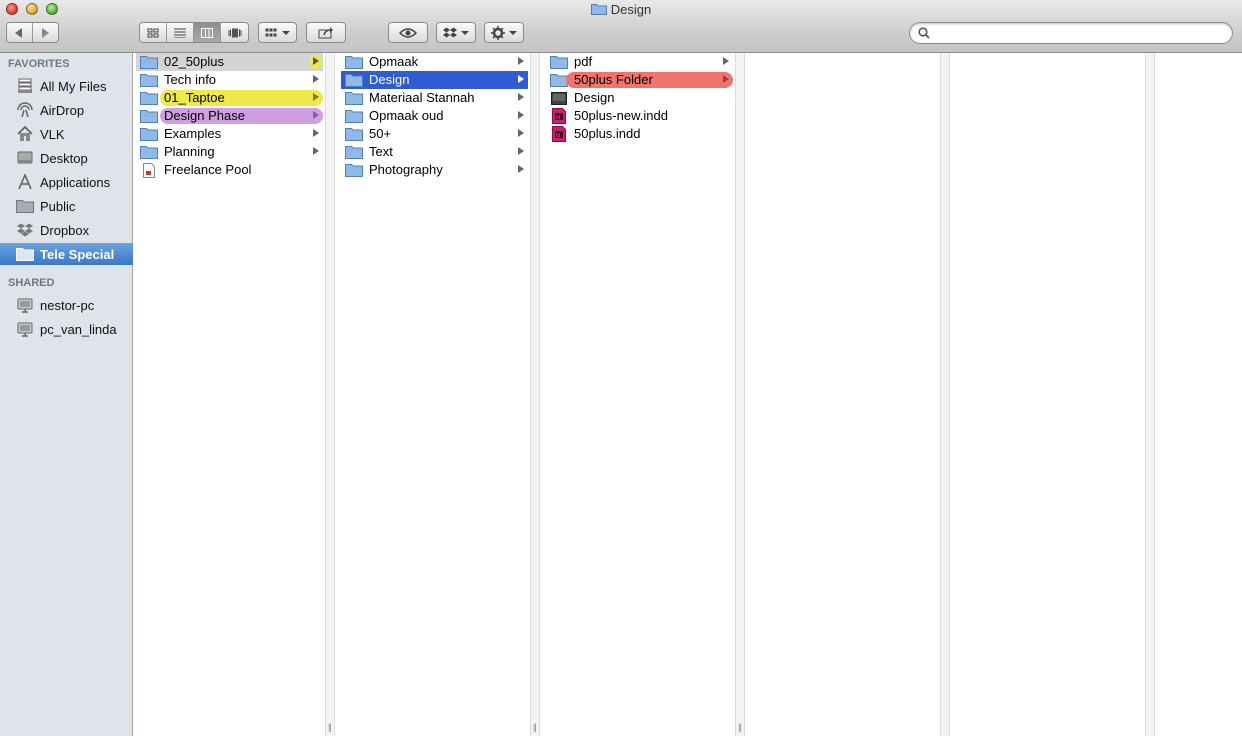  Describe the element at coordinates (277, 32) in the screenshot. I see `arrange-button` at that location.